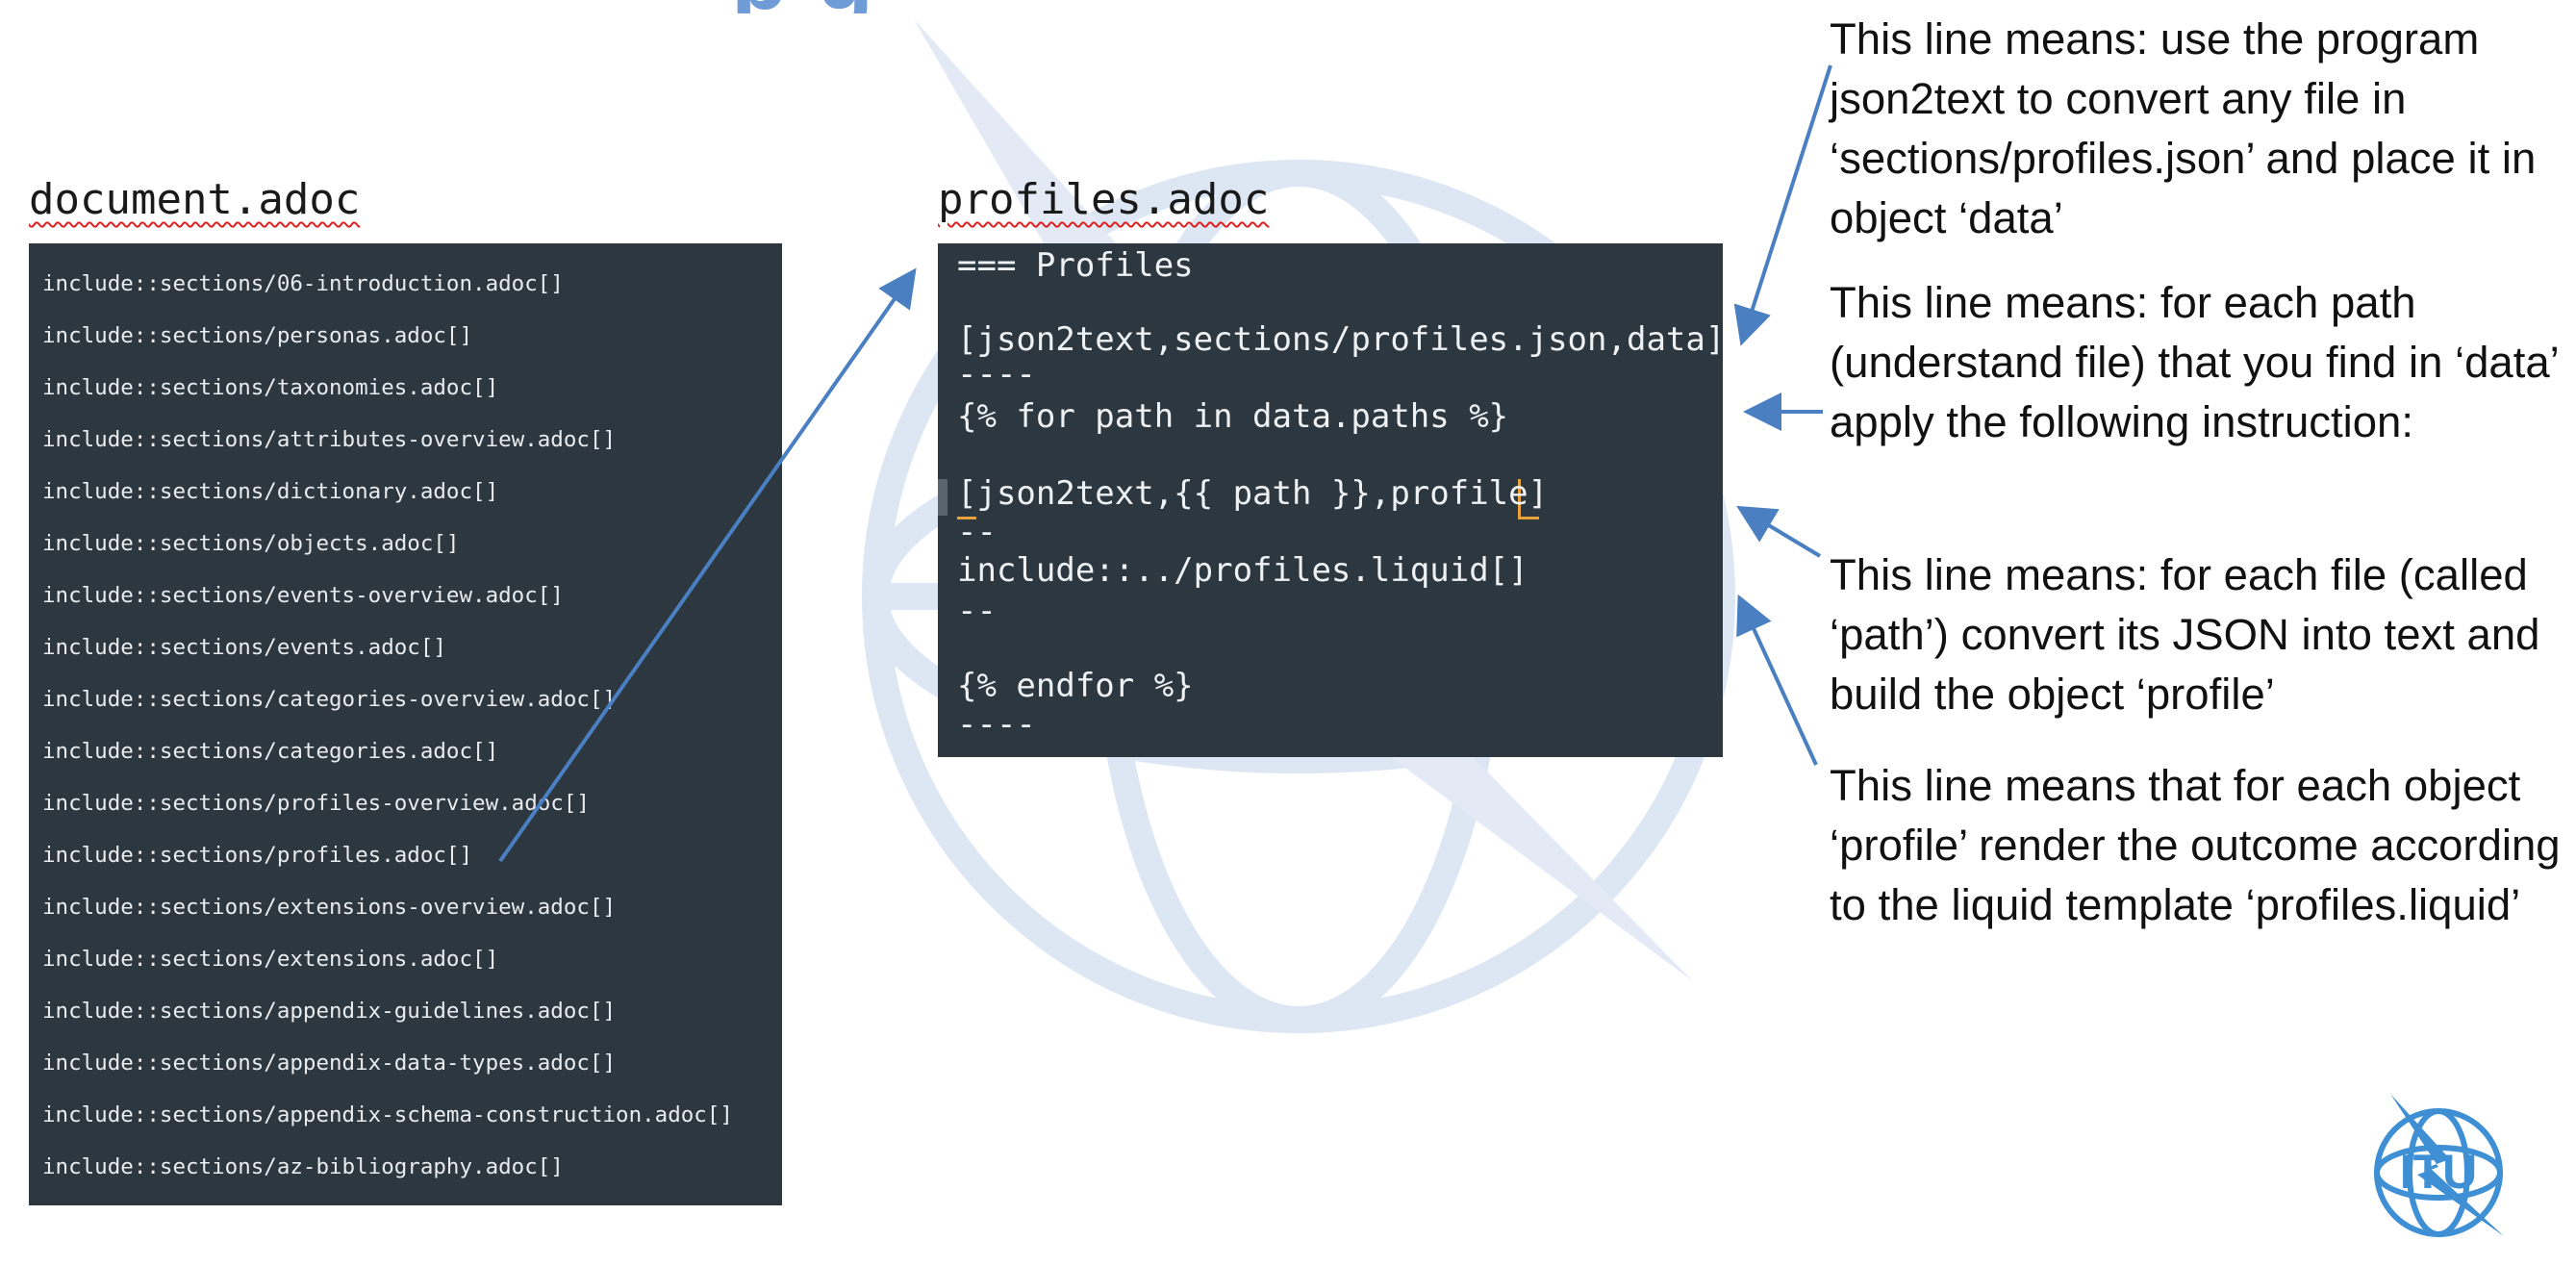  I want to click on arrow-json2text-note, so click(1782, 205).